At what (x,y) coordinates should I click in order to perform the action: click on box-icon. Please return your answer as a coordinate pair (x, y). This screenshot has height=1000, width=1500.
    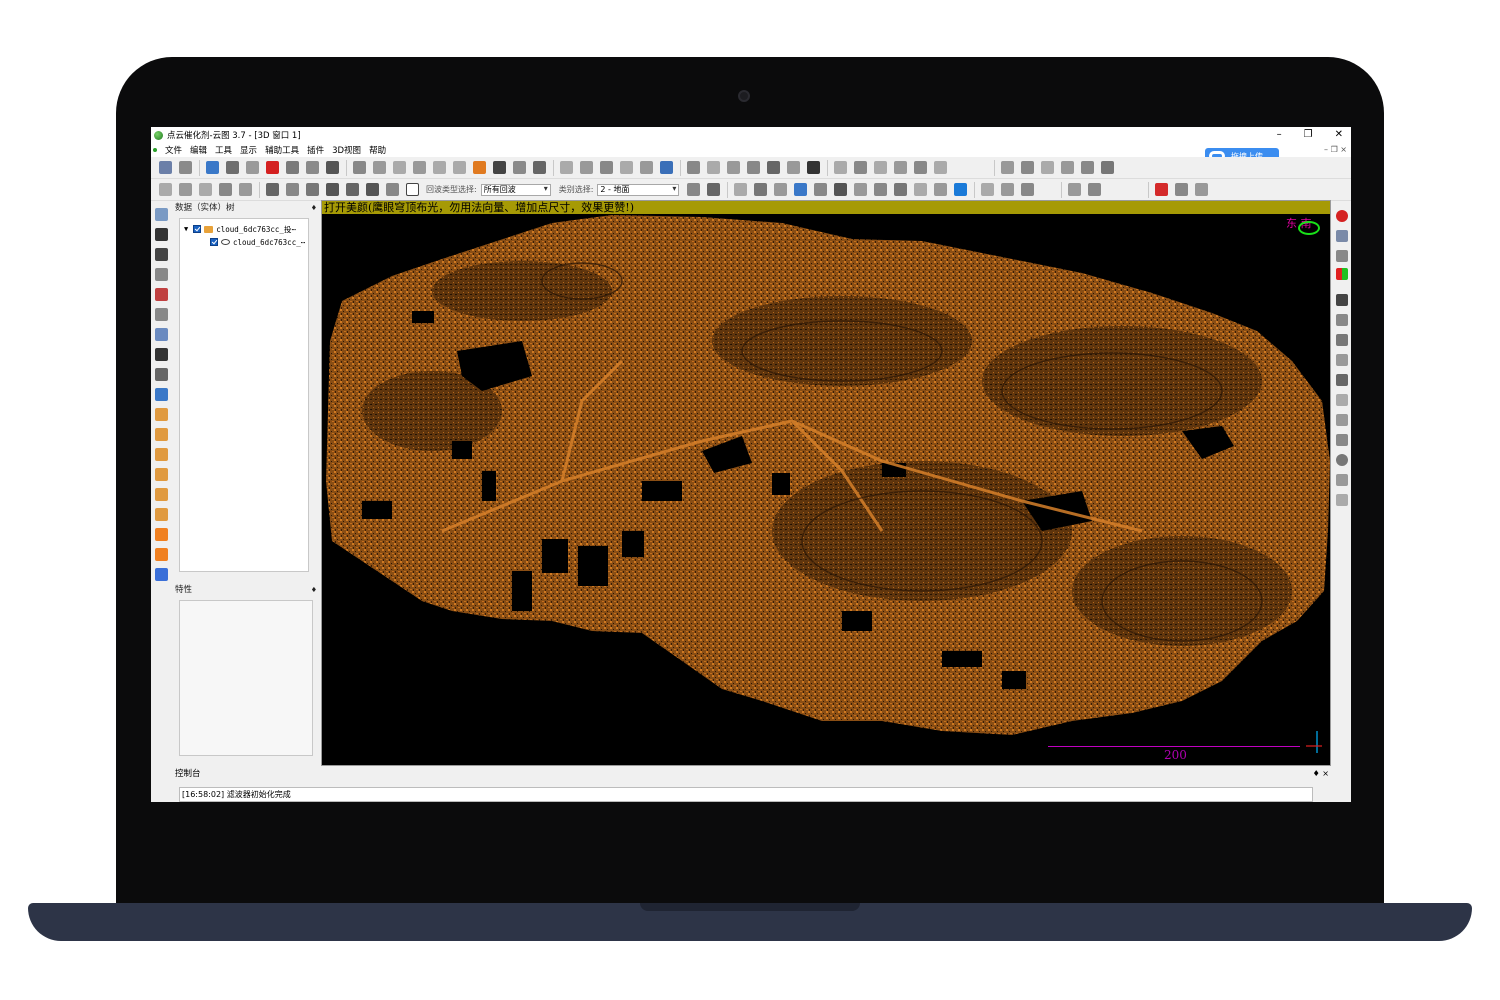
    Looking at the image, I should click on (245, 189).